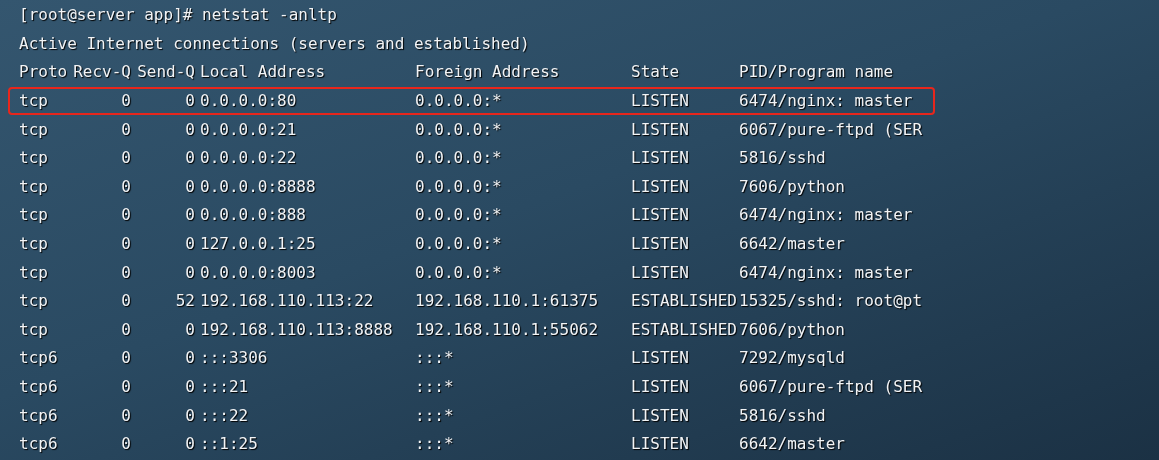 The height and width of the screenshot is (460, 1159). I want to click on column-header: Send-Q, so click(166, 72).